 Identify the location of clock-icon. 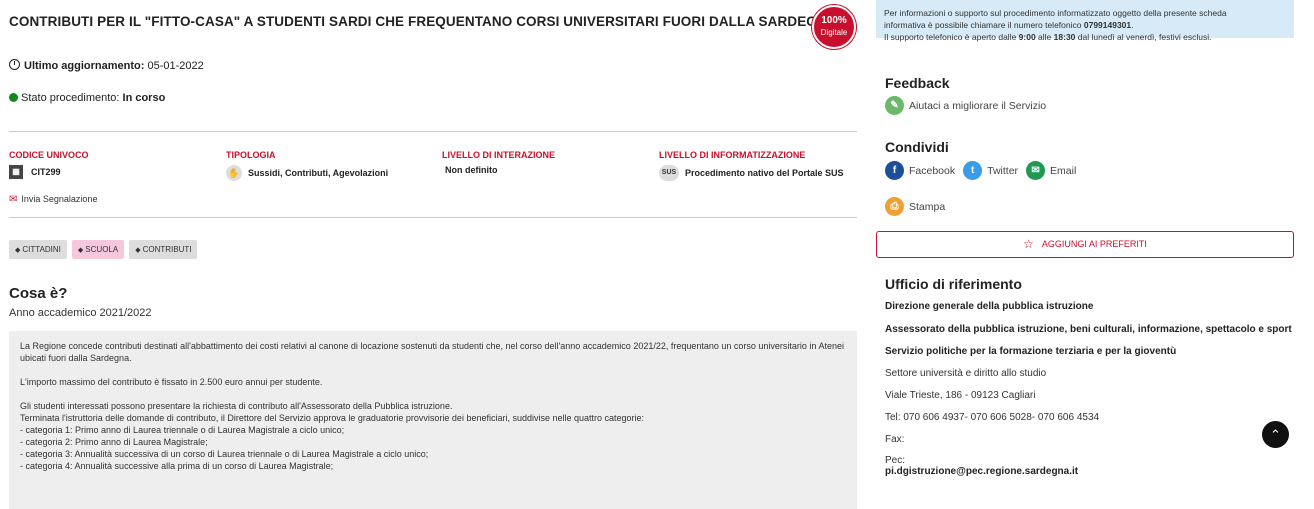
(14, 64).